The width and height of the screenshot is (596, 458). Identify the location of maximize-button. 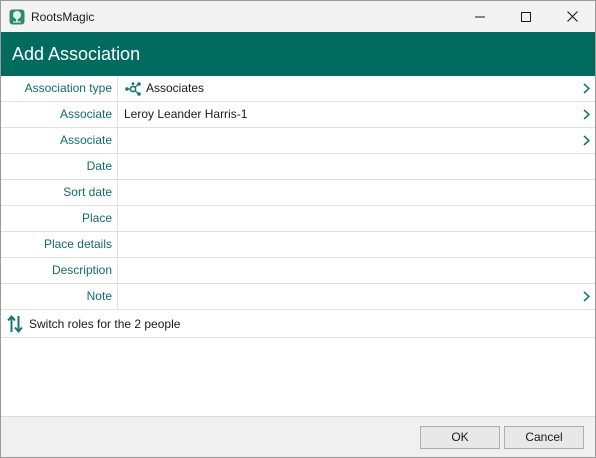
(526, 16).